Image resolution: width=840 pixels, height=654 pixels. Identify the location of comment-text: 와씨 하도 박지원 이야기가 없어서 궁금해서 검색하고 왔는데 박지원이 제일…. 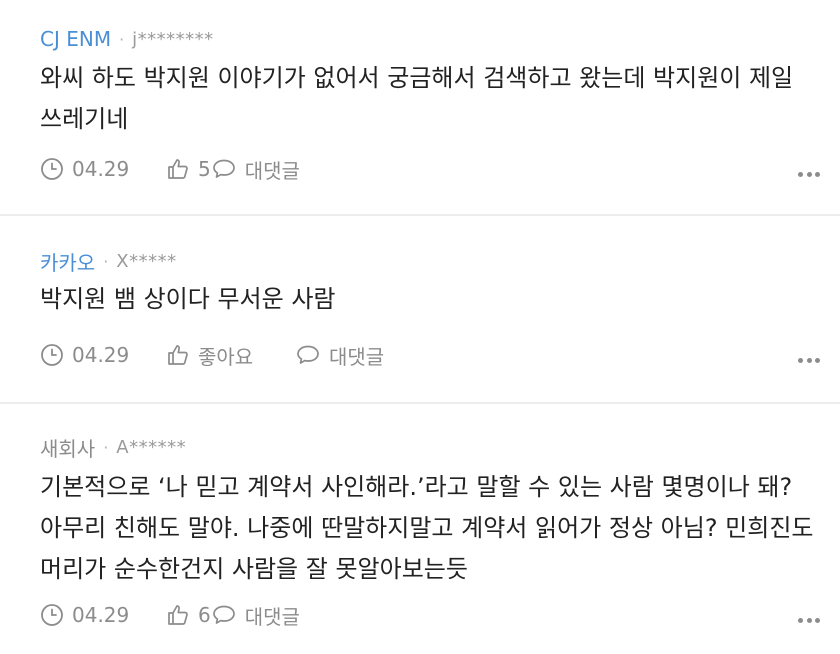
(417, 98).